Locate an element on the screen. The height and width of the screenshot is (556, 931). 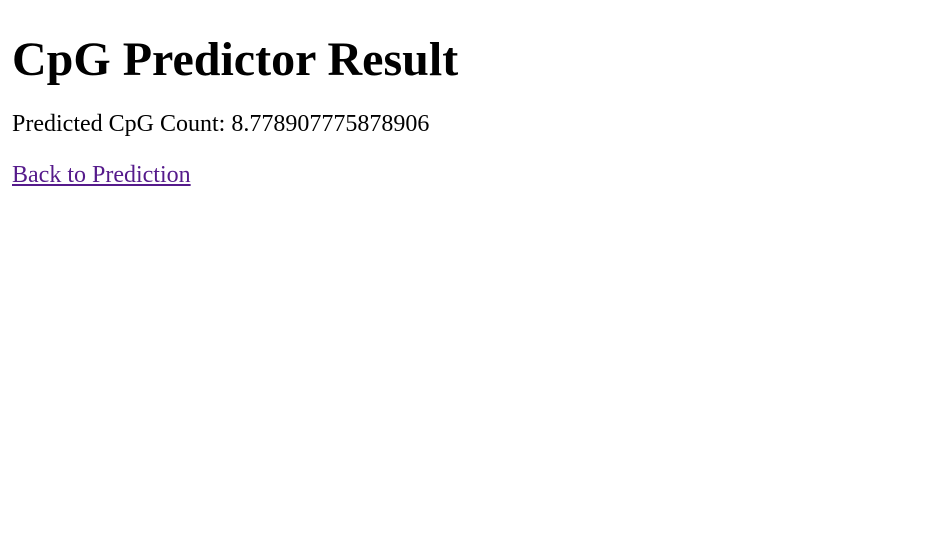
prediction-result: Predicted CpG Count: 8.778907775878906 is located at coordinates (465, 124).